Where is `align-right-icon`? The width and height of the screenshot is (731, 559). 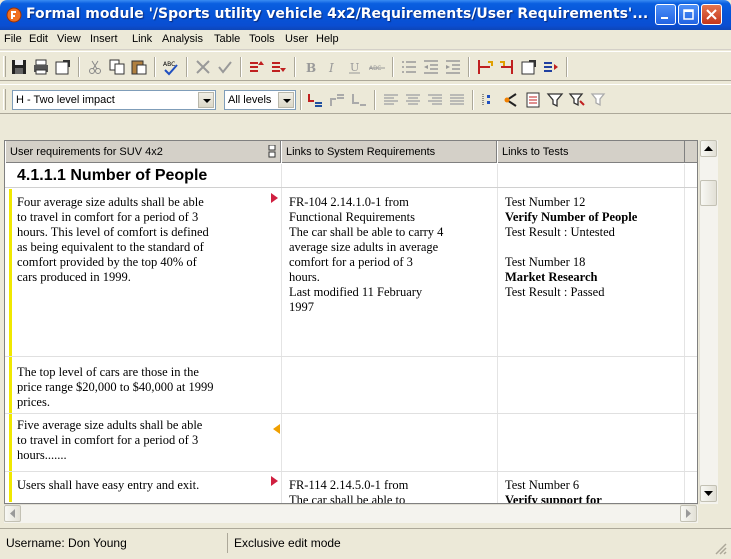
align-right-icon is located at coordinates (435, 100).